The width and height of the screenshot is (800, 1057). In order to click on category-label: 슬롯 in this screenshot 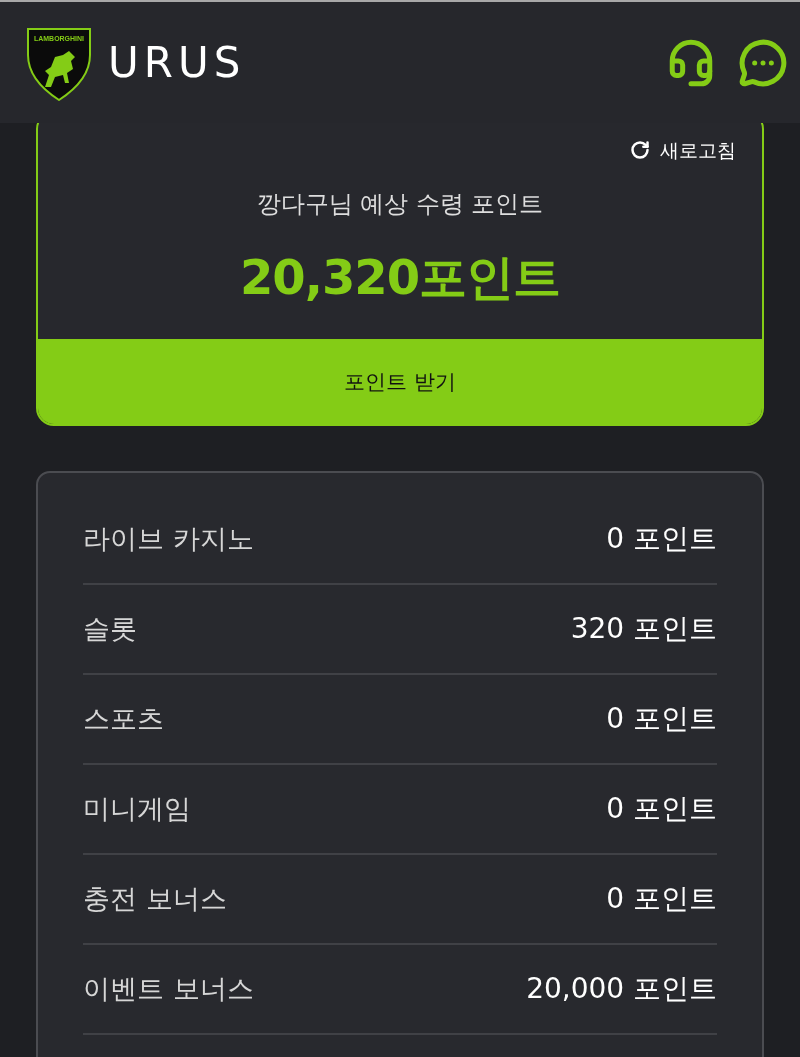, I will do `click(110, 629)`.